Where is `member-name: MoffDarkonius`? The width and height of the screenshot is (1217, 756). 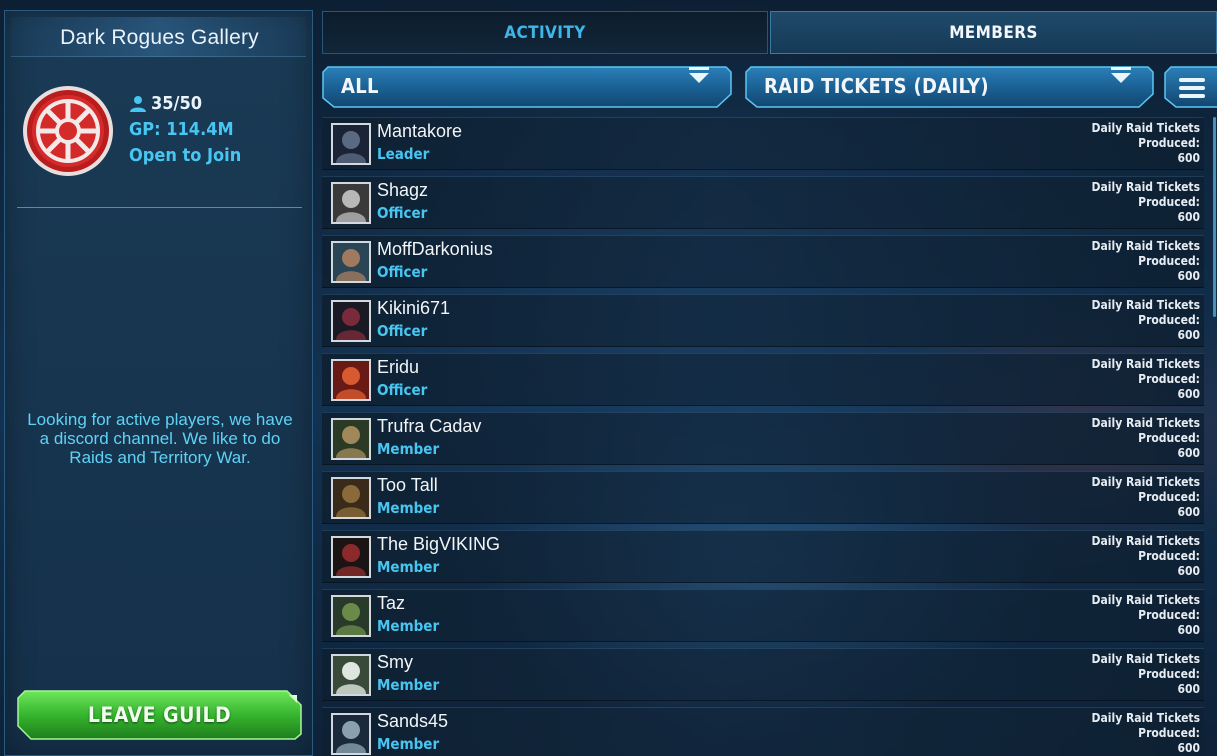 member-name: MoffDarkonius is located at coordinates (435, 249).